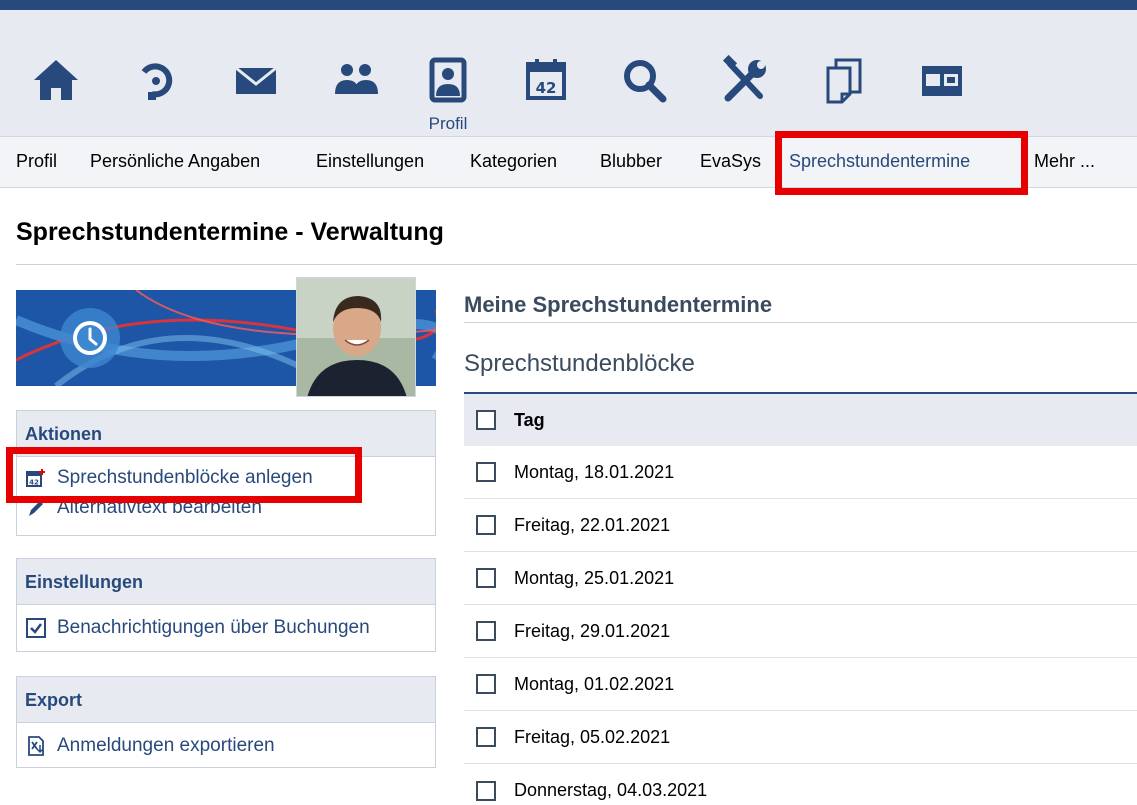 This screenshot has width=1137, height=805. I want to click on svg-text: 42, so click(546, 88).